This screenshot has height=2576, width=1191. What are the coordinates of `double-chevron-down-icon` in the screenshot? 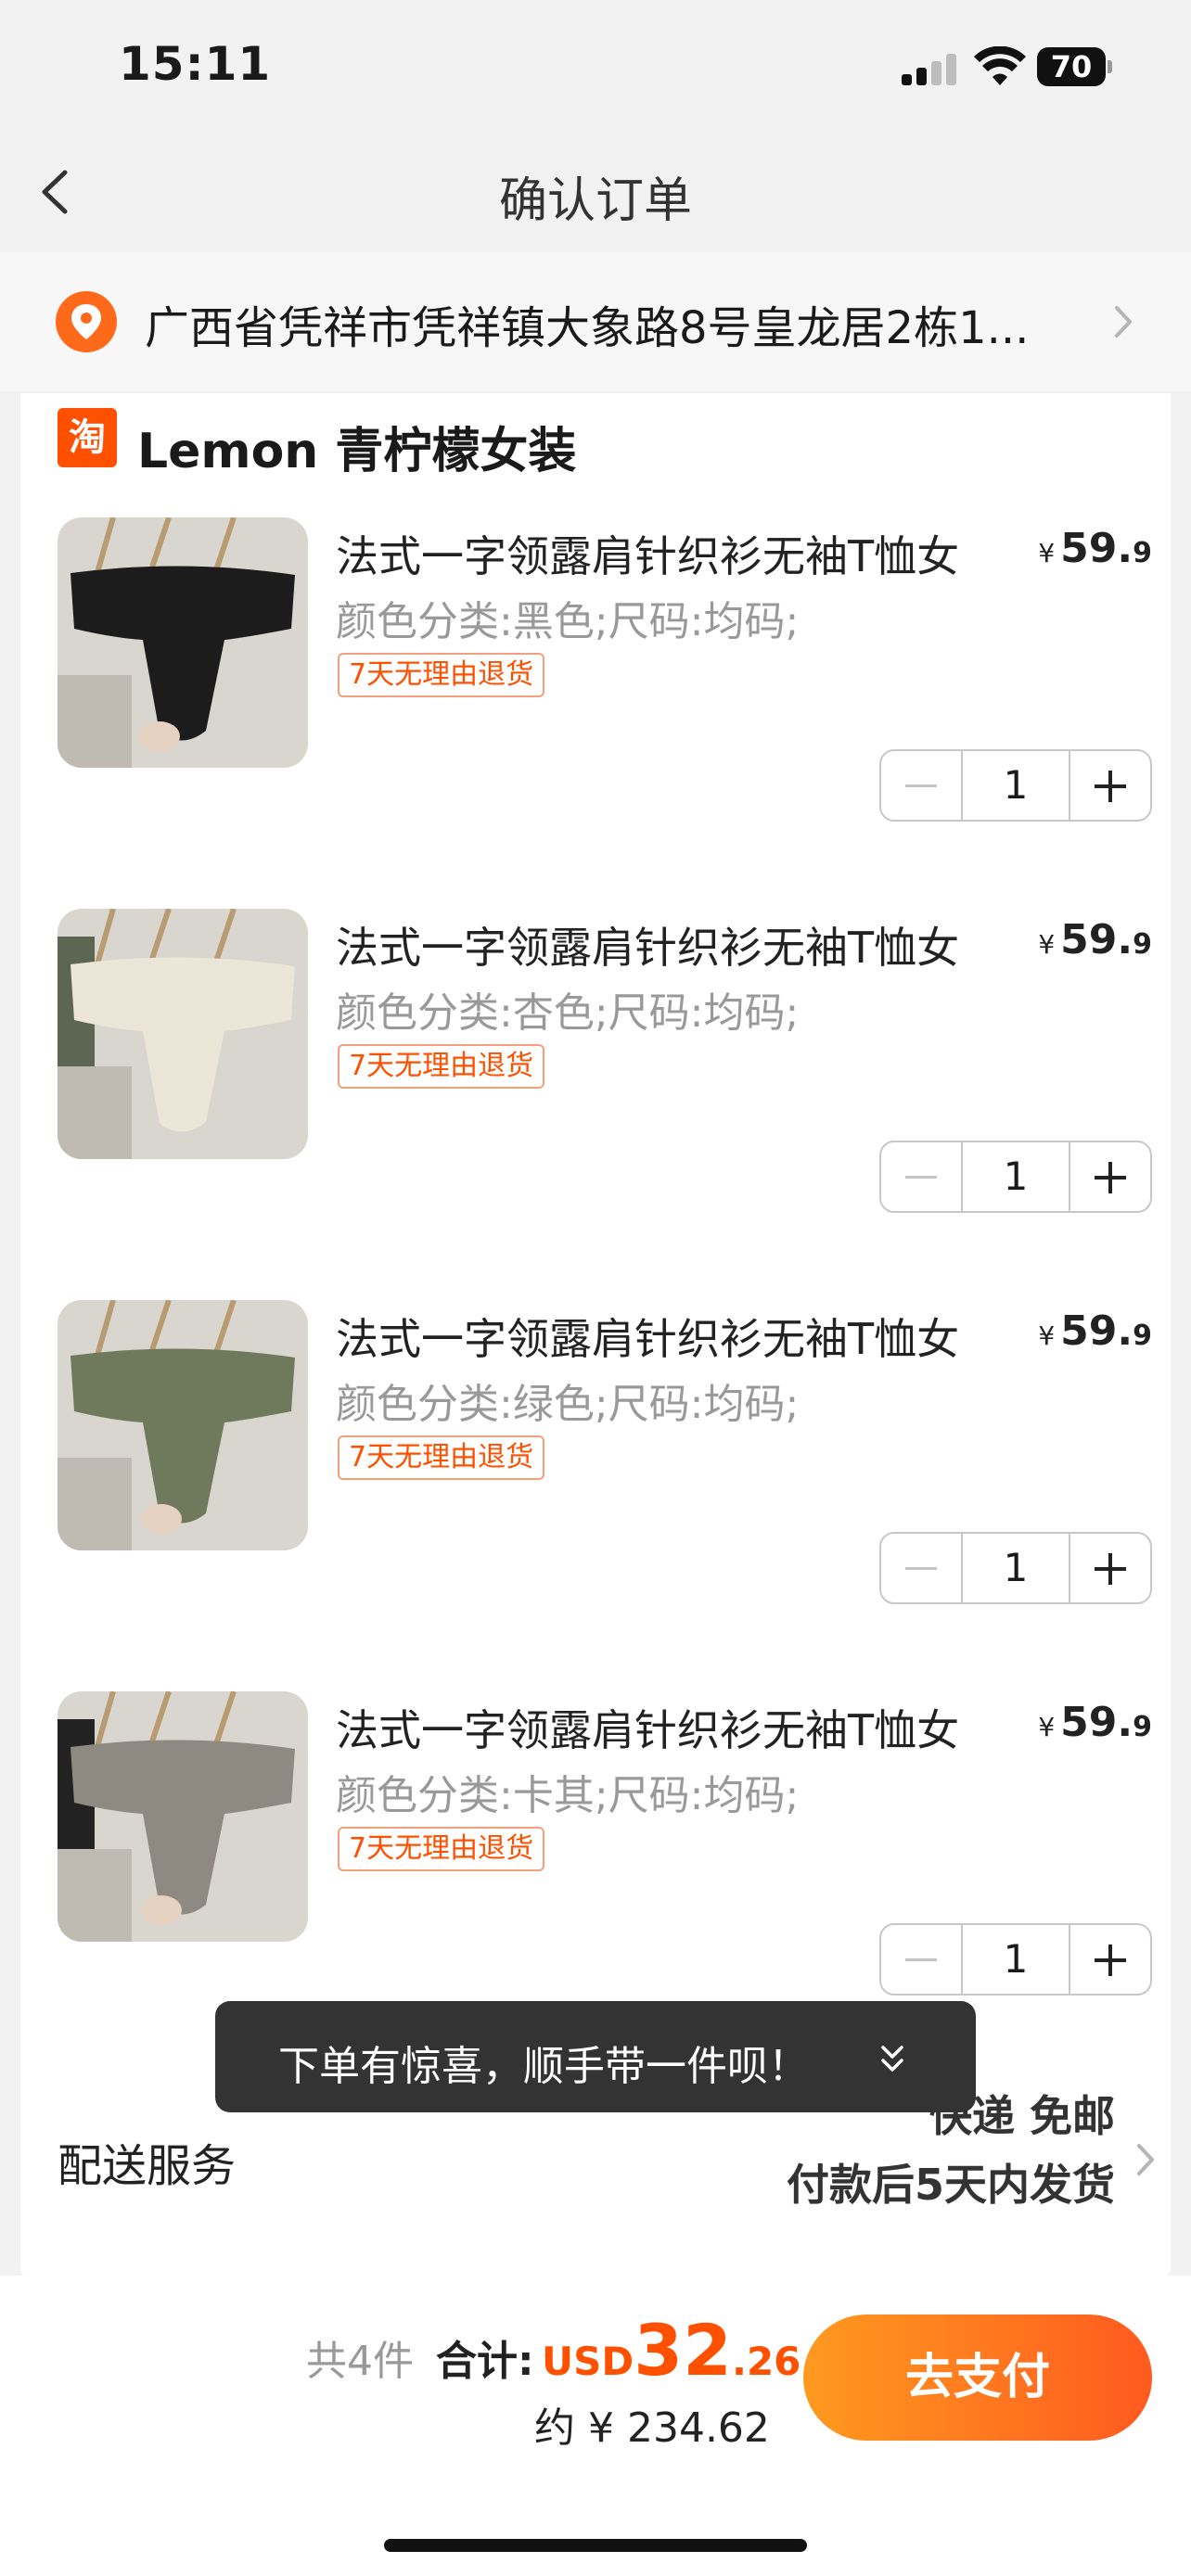 It's located at (892, 2059).